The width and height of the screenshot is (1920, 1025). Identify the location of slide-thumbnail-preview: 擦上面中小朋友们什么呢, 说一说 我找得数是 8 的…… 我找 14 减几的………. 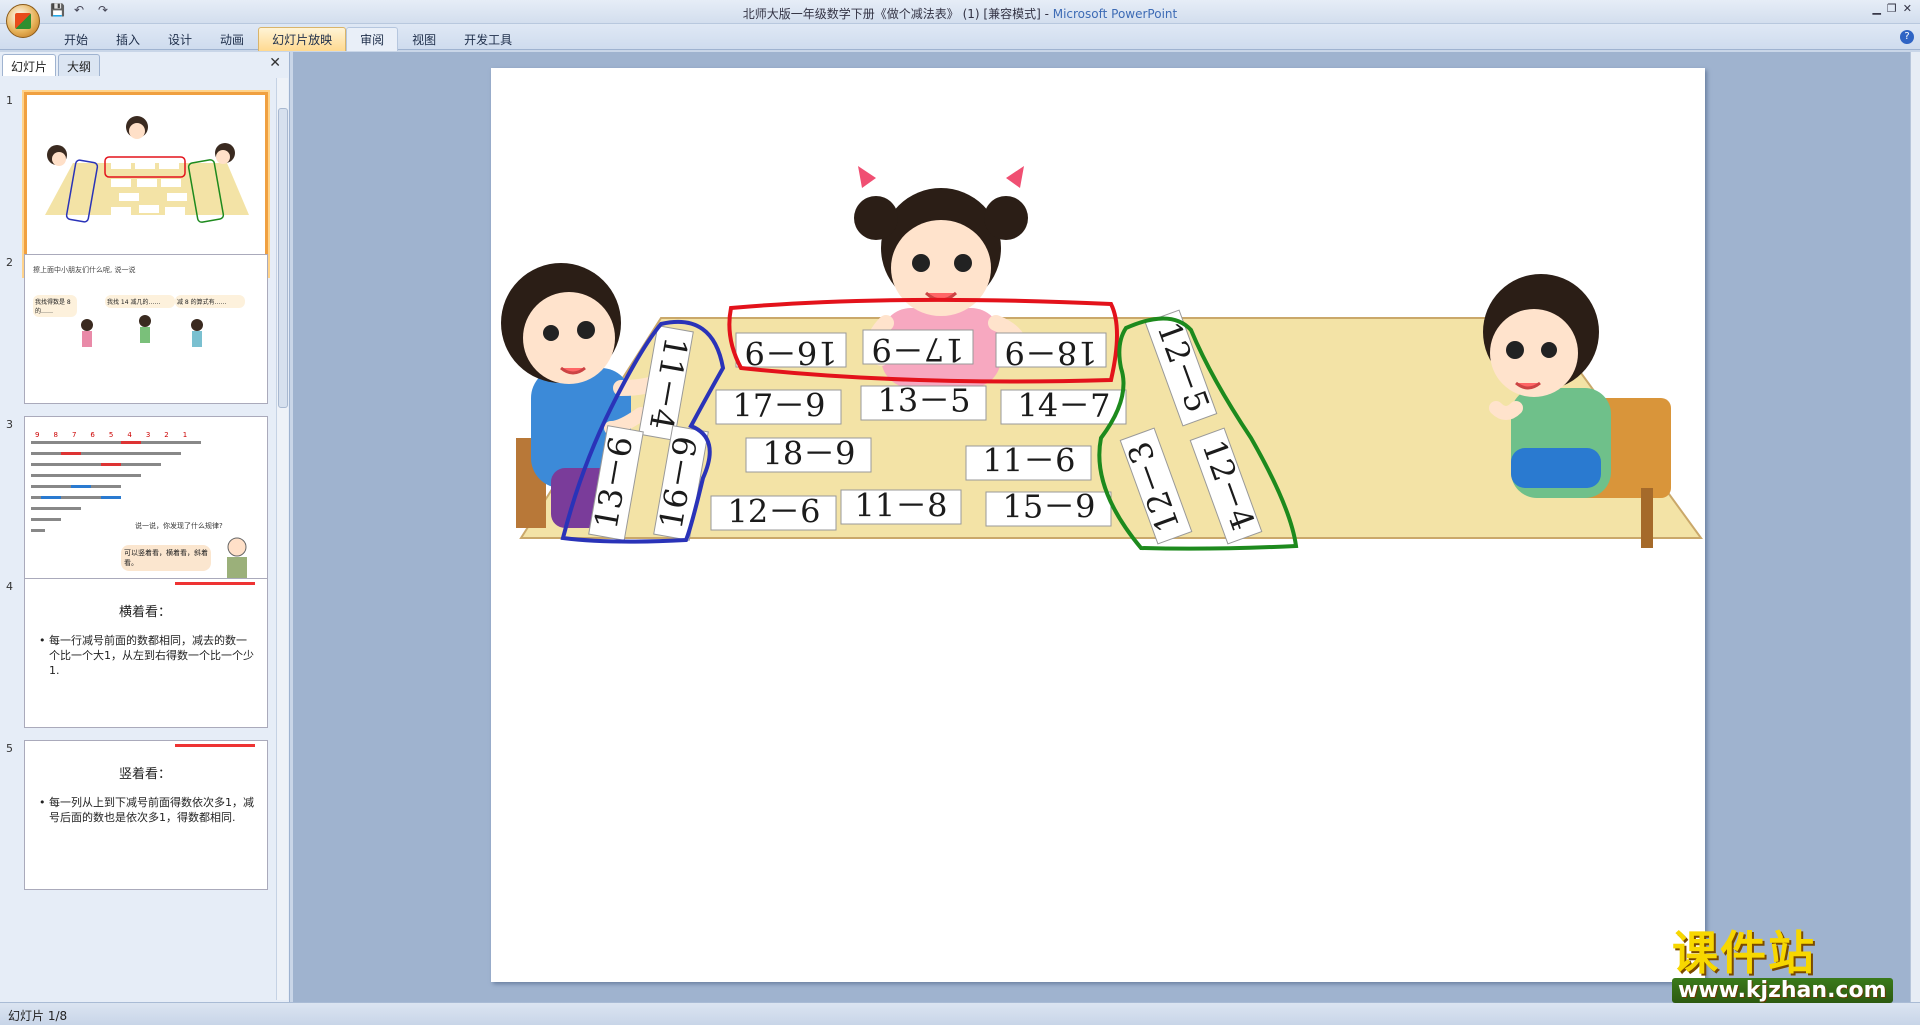
(146, 329).